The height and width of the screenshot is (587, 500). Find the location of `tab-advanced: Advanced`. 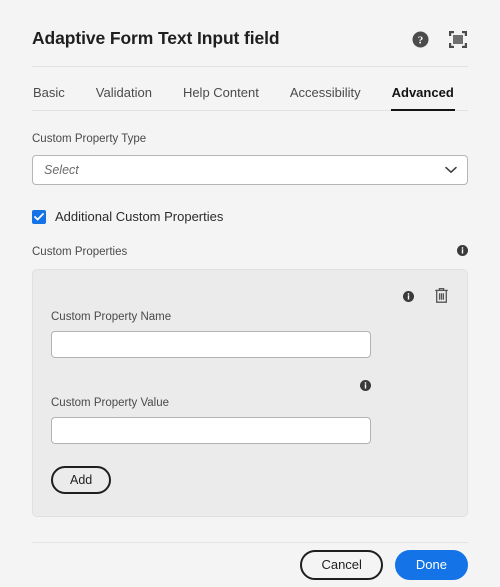

tab-advanced: Advanced is located at coordinates (422, 95).